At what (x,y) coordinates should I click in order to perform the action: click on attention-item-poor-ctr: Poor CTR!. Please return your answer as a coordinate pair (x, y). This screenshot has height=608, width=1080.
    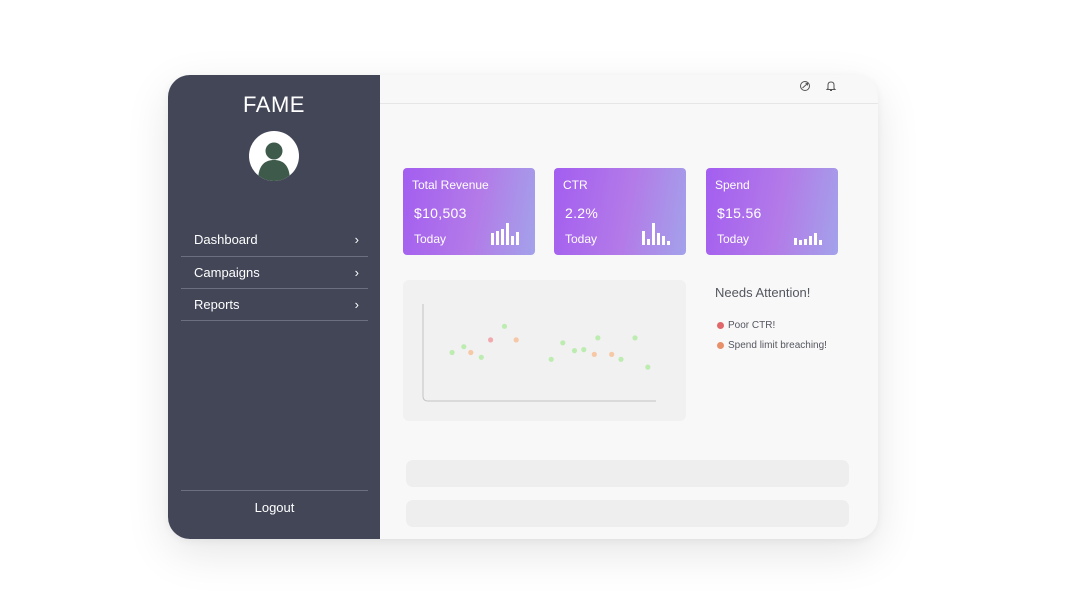
    Looking at the image, I should click on (772, 325).